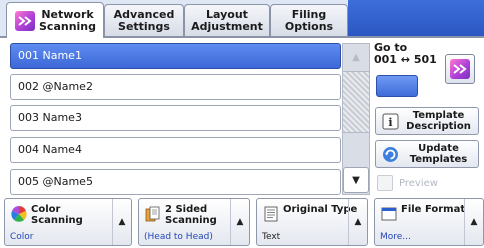 This screenshot has width=484, height=248. I want to click on tab-label: Filing Options, so click(309, 20).